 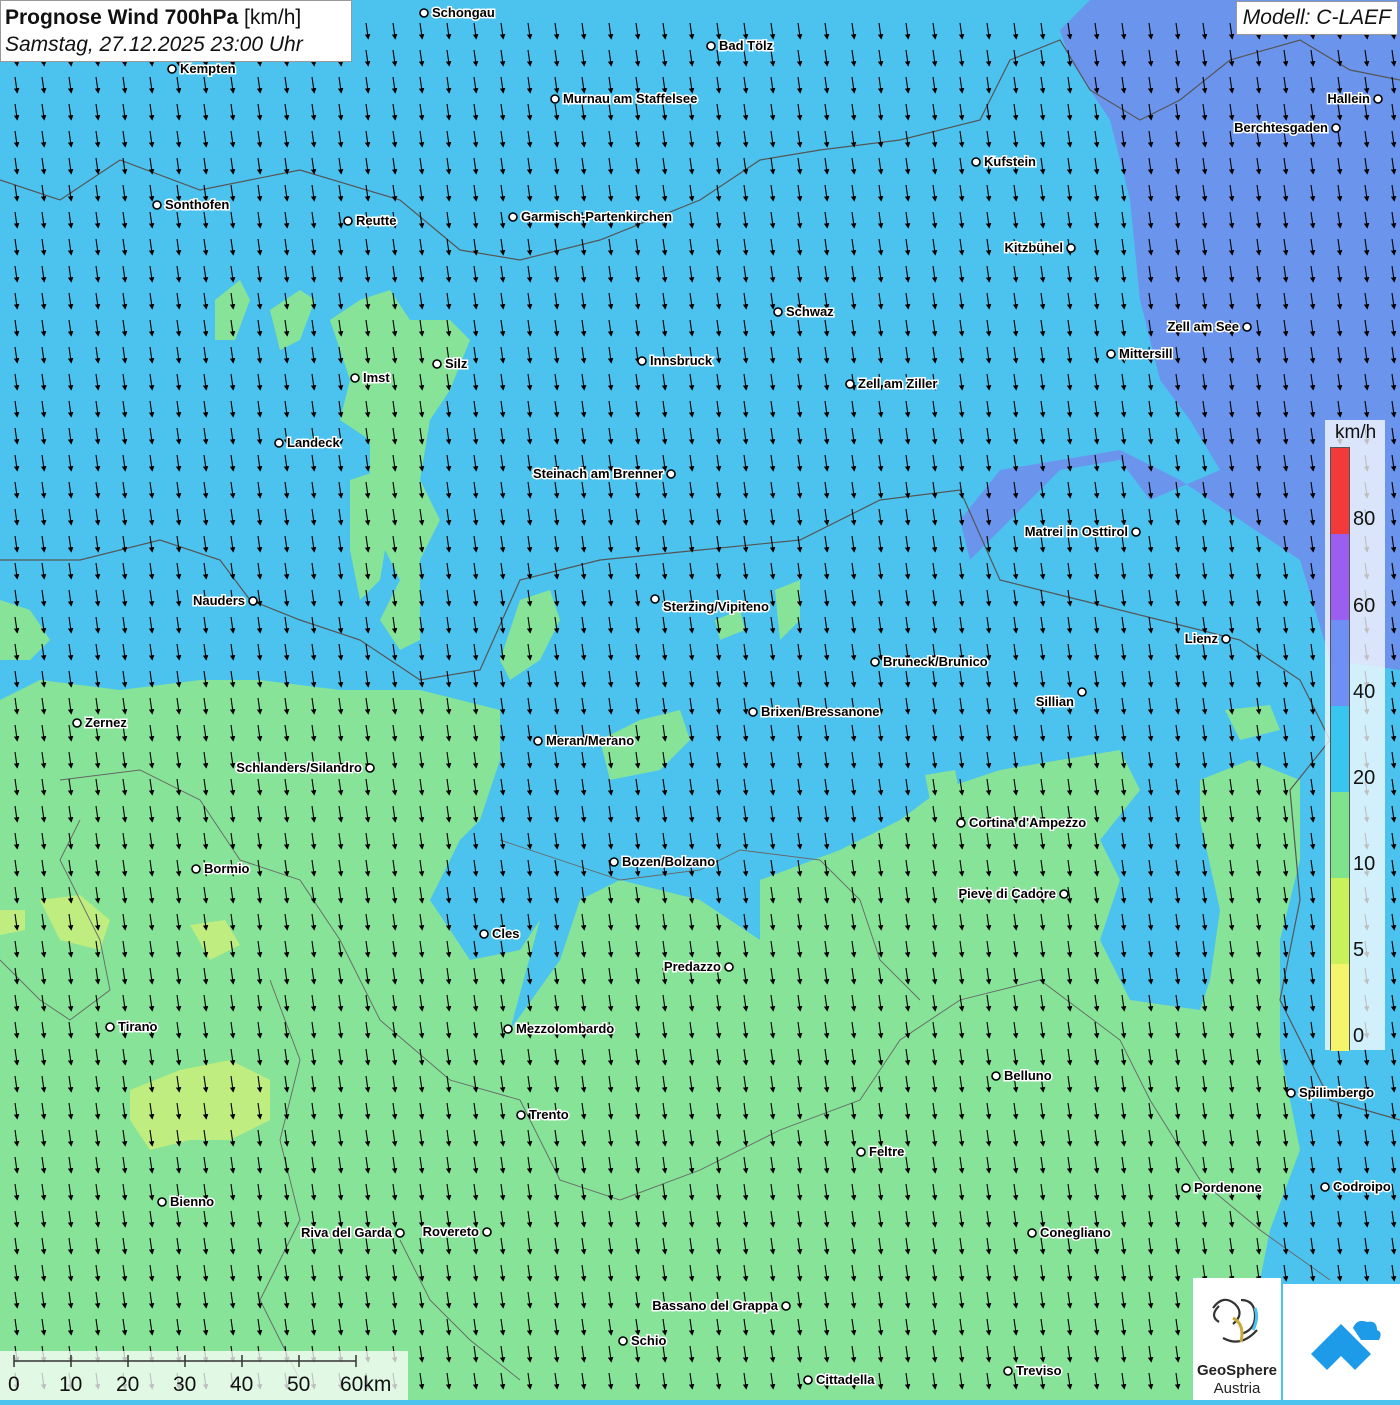 I want to click on city-marker: Schlanders/Silandro, so click(x=305, y=768).